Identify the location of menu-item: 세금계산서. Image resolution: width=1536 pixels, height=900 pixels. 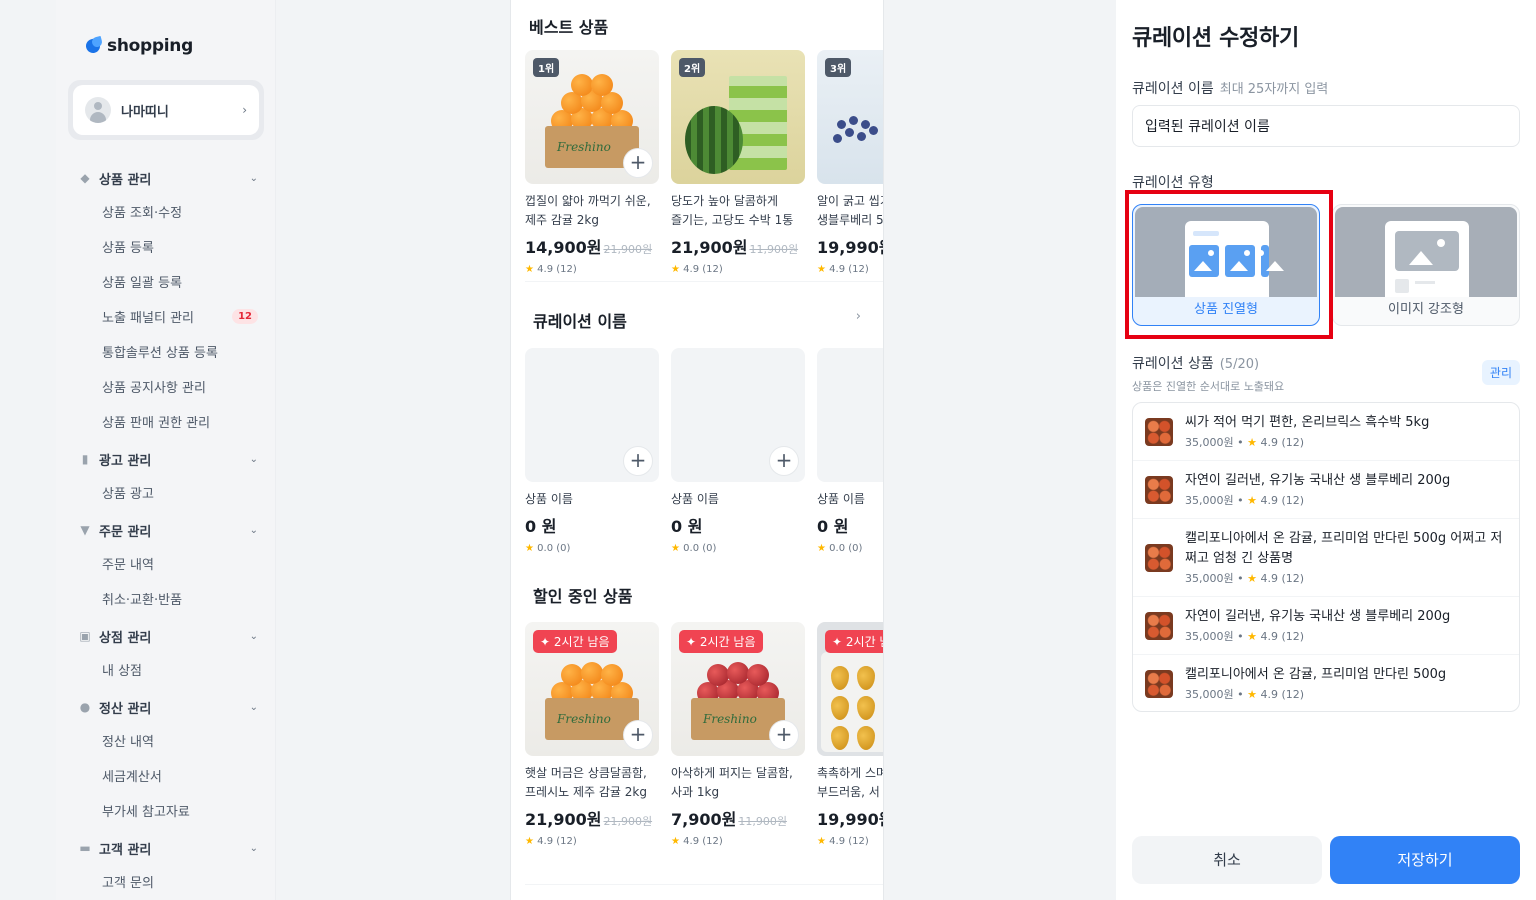
(168, 775).